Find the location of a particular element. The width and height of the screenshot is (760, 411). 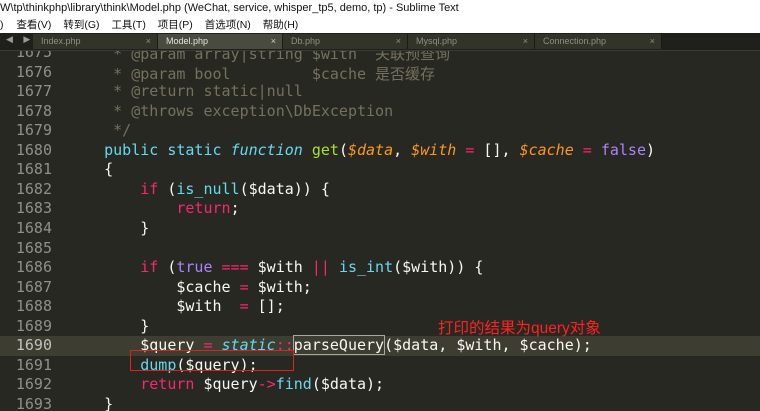

highlight-box is located at coordinates (212, 360).